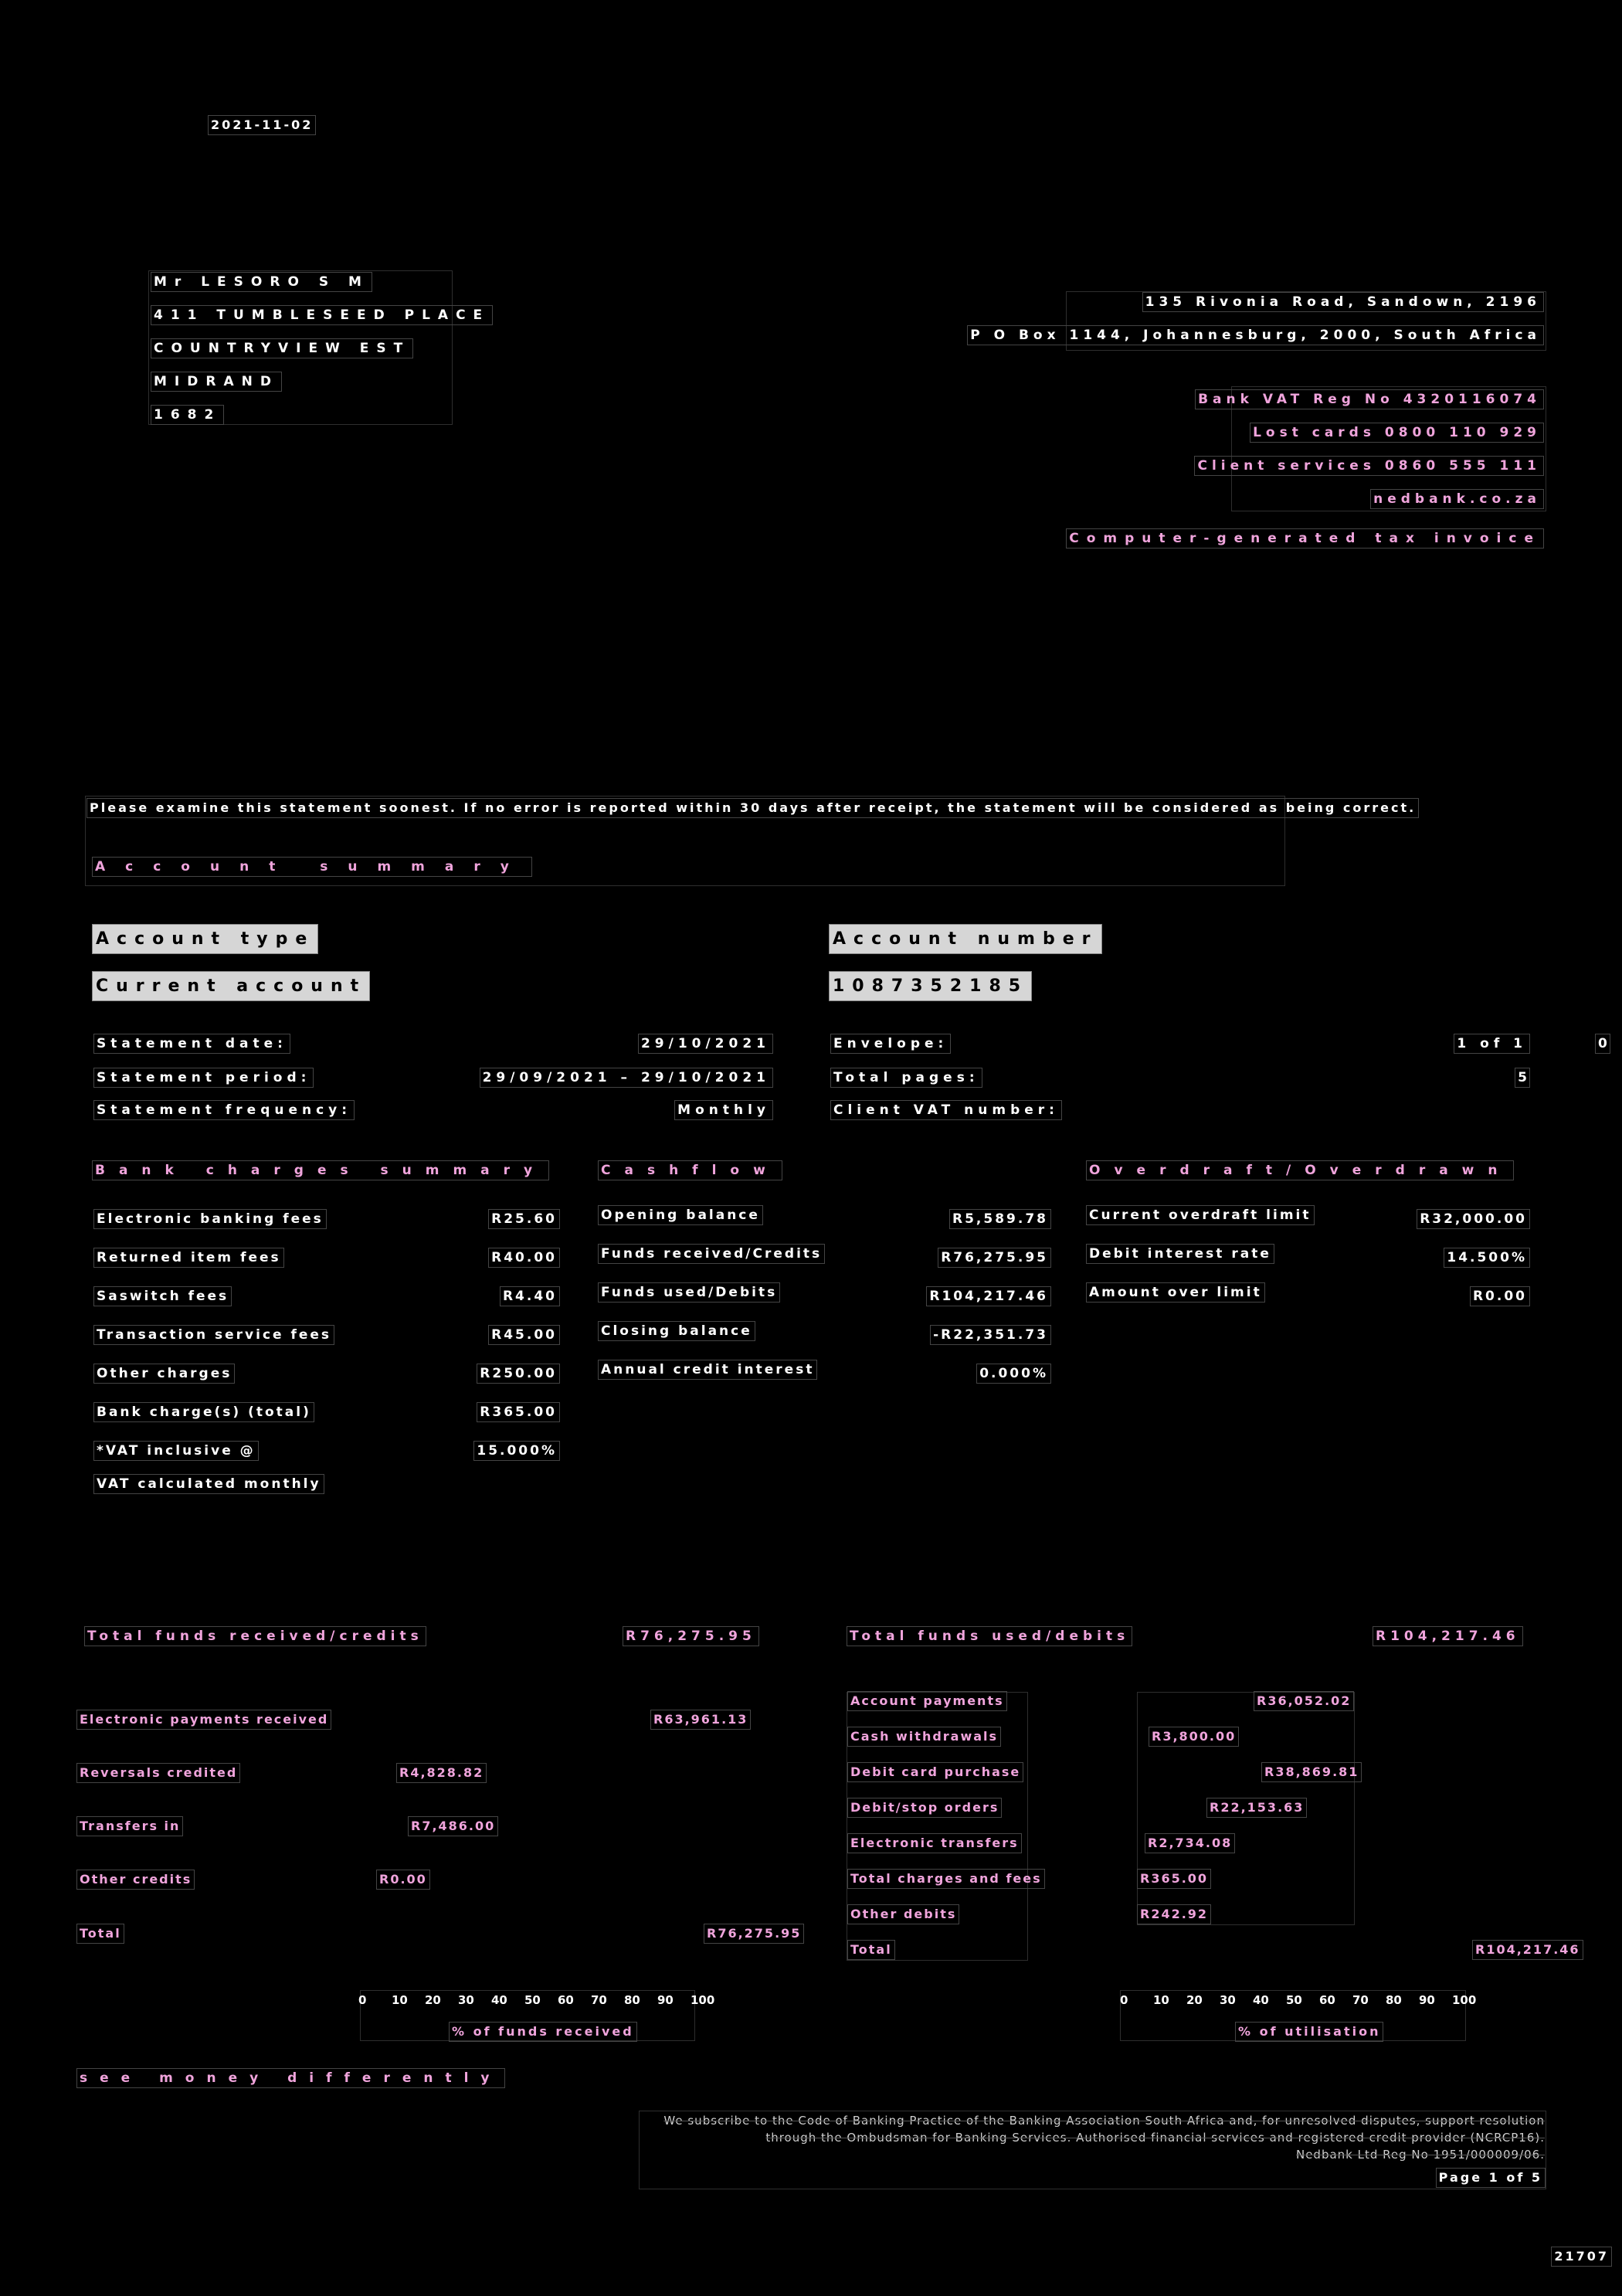 The width and height of the screenshot is (1622, 2296). Describe the element at coordinates (1360, 2000) in the screenshot. I see `axis-tick: 70` at that location.